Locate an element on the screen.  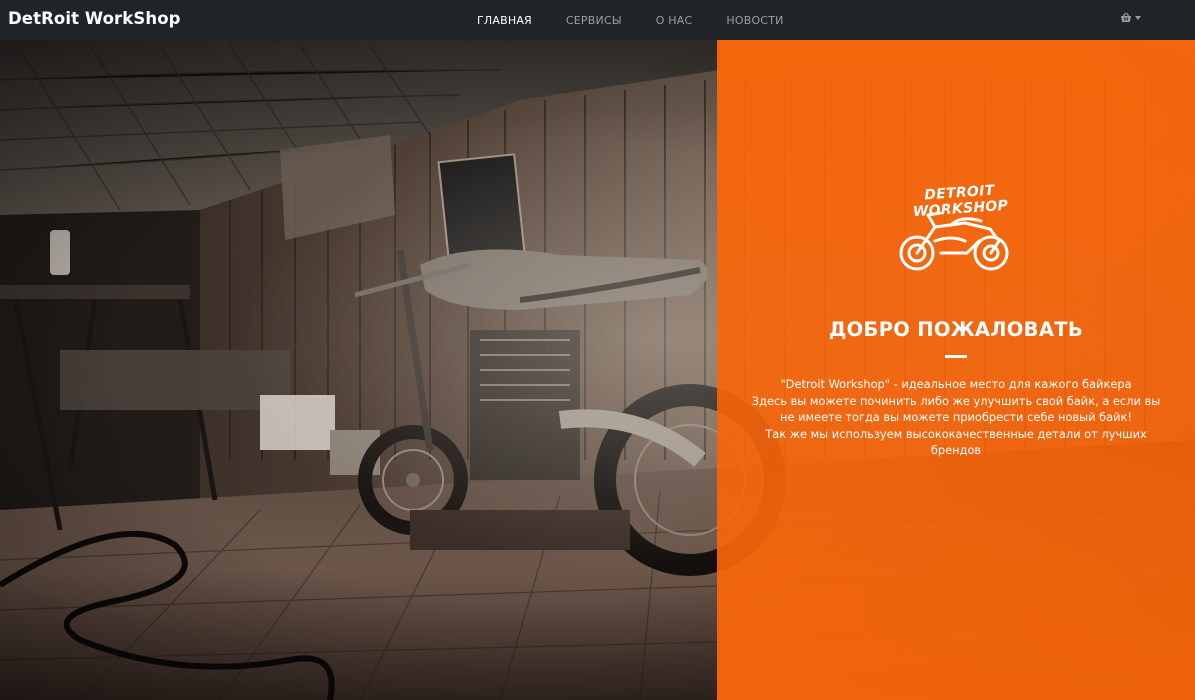
description-line: брендов is located at coordinates (956, 450).